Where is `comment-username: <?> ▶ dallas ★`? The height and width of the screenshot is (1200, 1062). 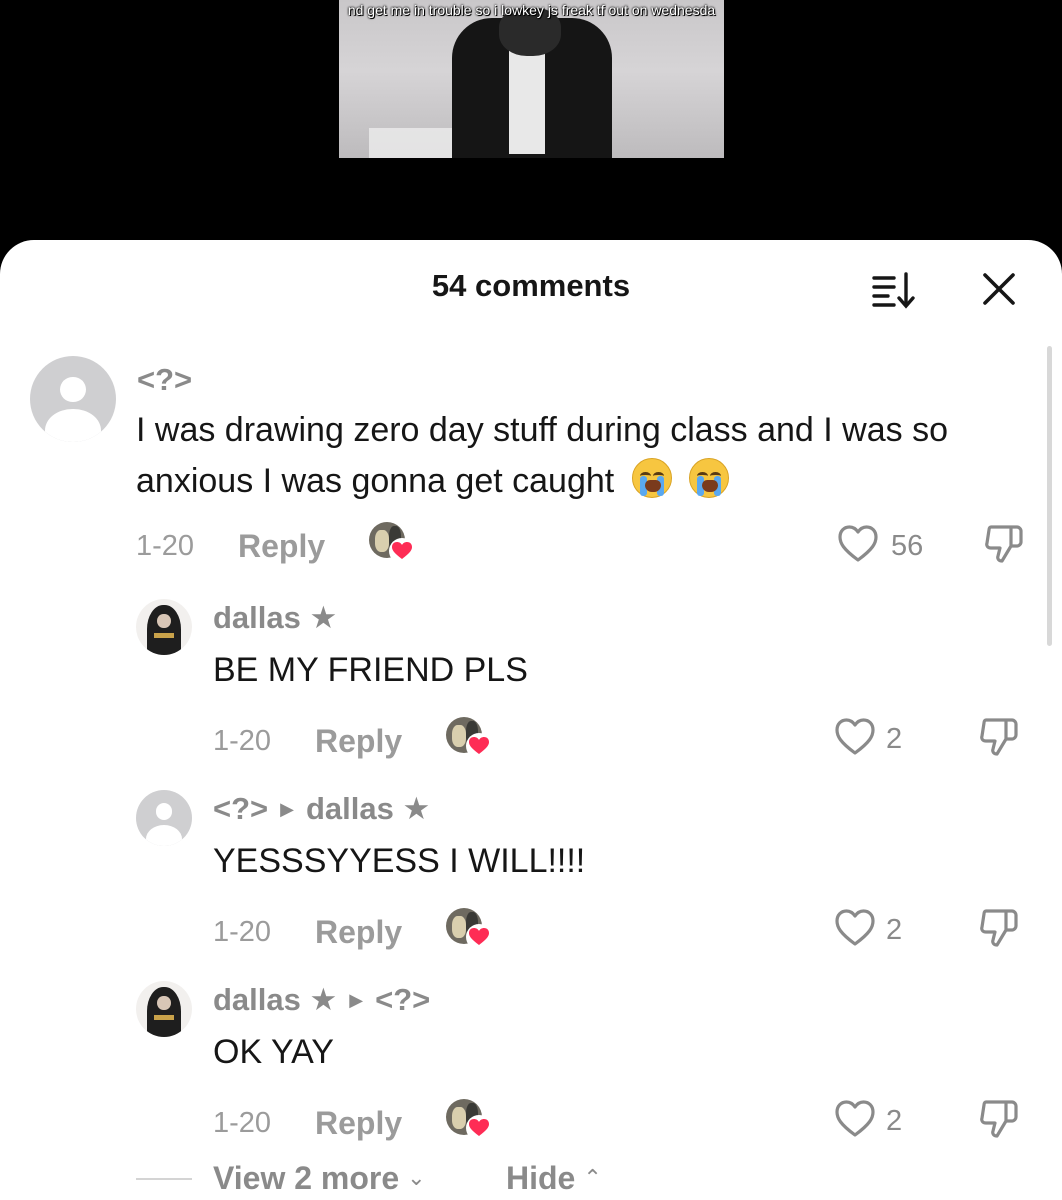 comment-username: <?> ▶ dallas ★ is located at coordinates (321, 809).